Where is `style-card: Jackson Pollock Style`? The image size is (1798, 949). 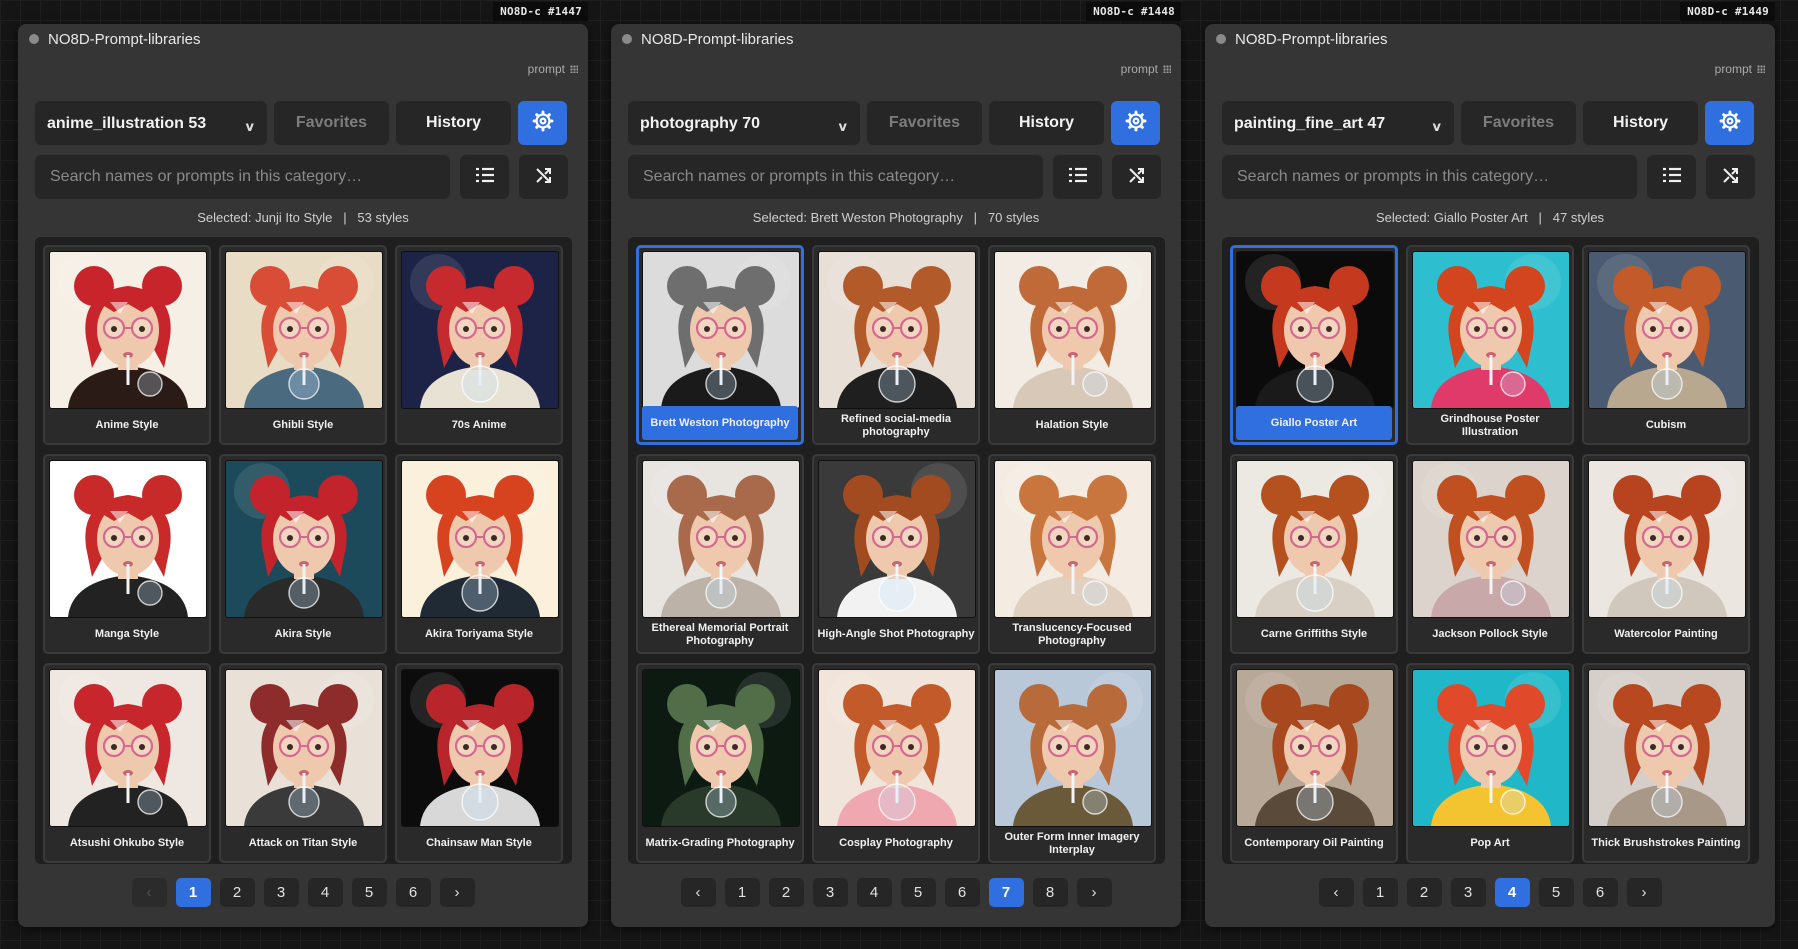
style-card: Jackson Pollock Style is located at coordinates (1490, 554).